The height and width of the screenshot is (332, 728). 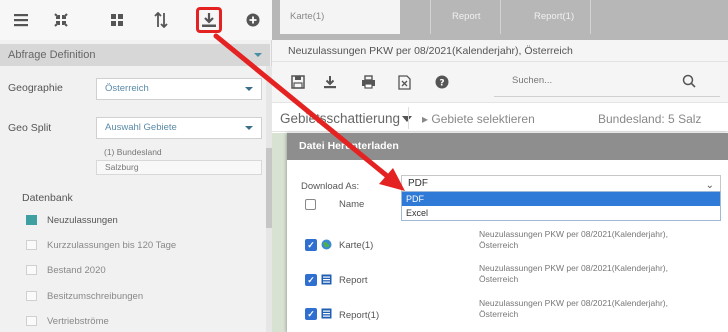 I want to click on datenbank-item-label: Neuzulassungen, so click(x=82, y=220).